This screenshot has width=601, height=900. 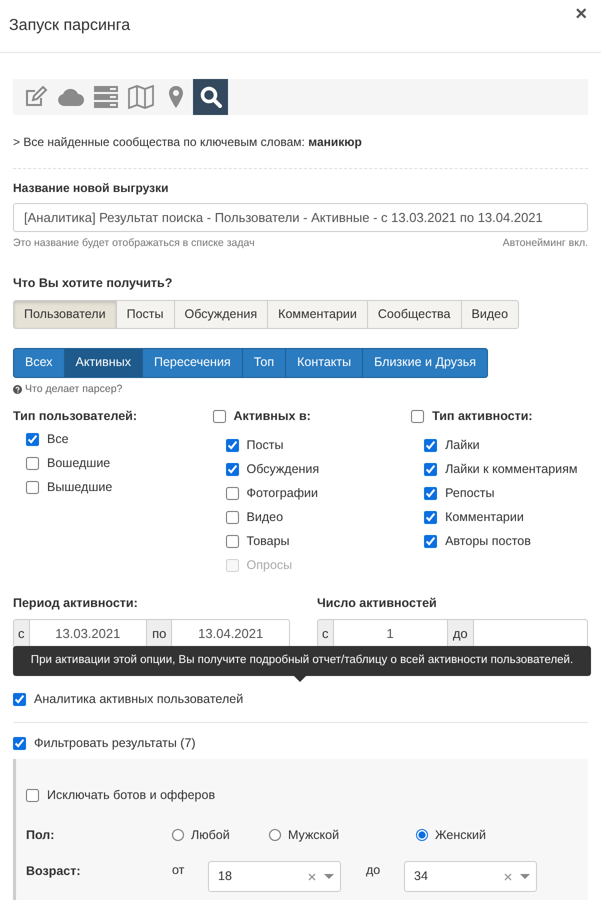 I want to click on section-label: Что Вы хотите получить?, so click(x=93, y=283).